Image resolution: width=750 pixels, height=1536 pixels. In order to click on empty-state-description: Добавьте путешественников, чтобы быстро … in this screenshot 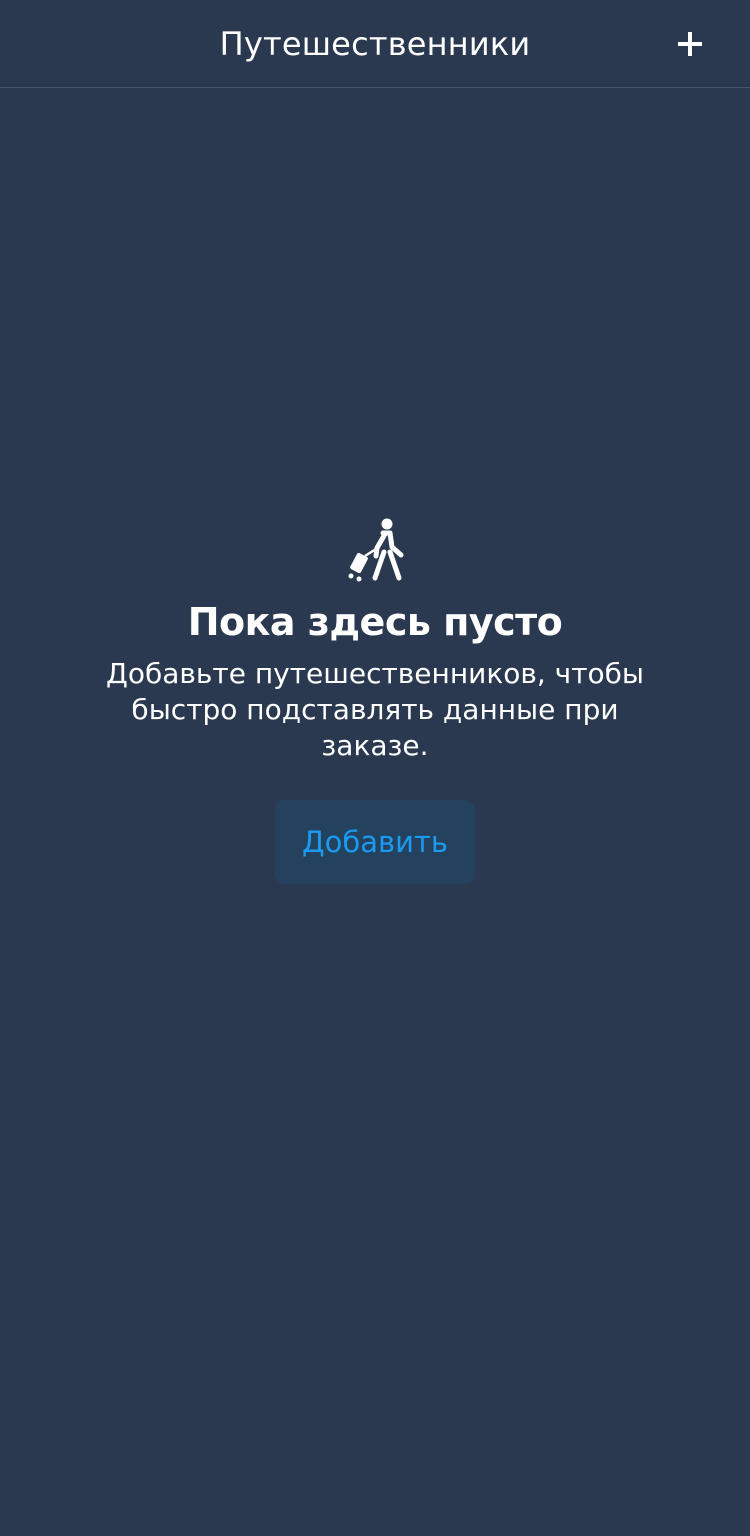, I will do `click(375, 709)`.